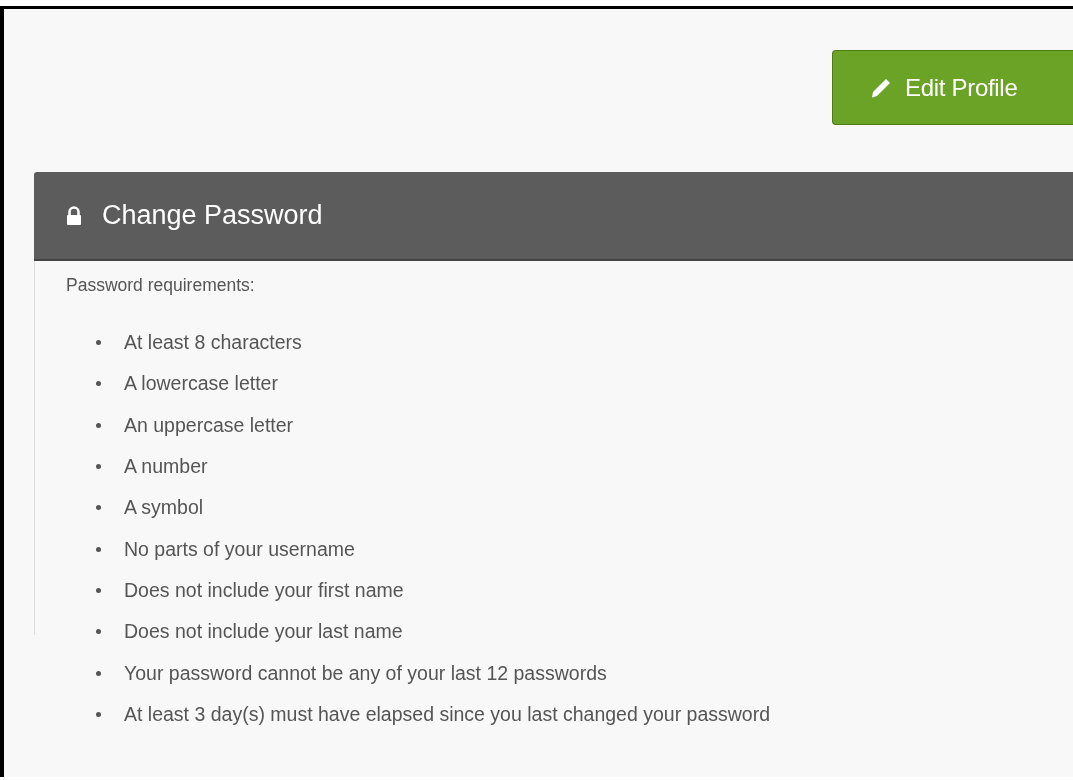 This screenshot has height=780, width=1073. I want to click on requirements-heading: Password requirements:, so click(161, 285).